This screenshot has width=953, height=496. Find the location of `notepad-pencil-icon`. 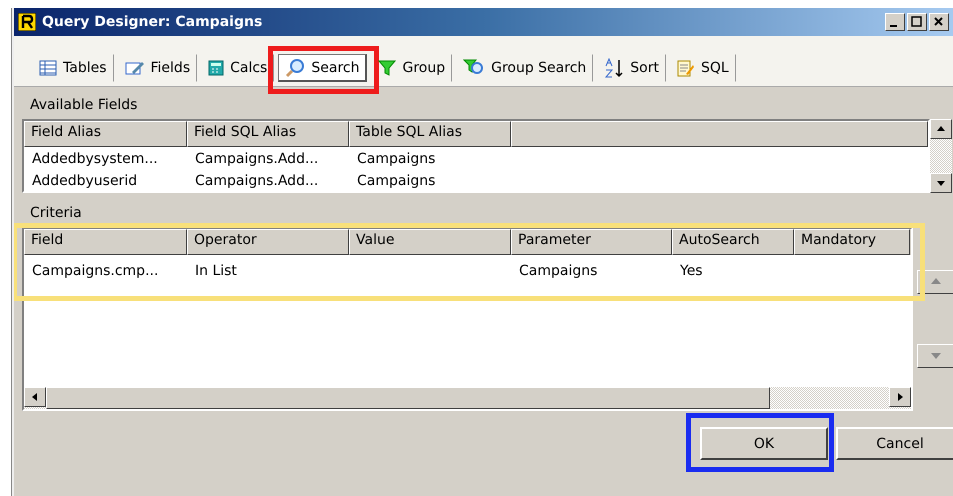

notepad-pencil-icon is located at coordinates (685, 68).